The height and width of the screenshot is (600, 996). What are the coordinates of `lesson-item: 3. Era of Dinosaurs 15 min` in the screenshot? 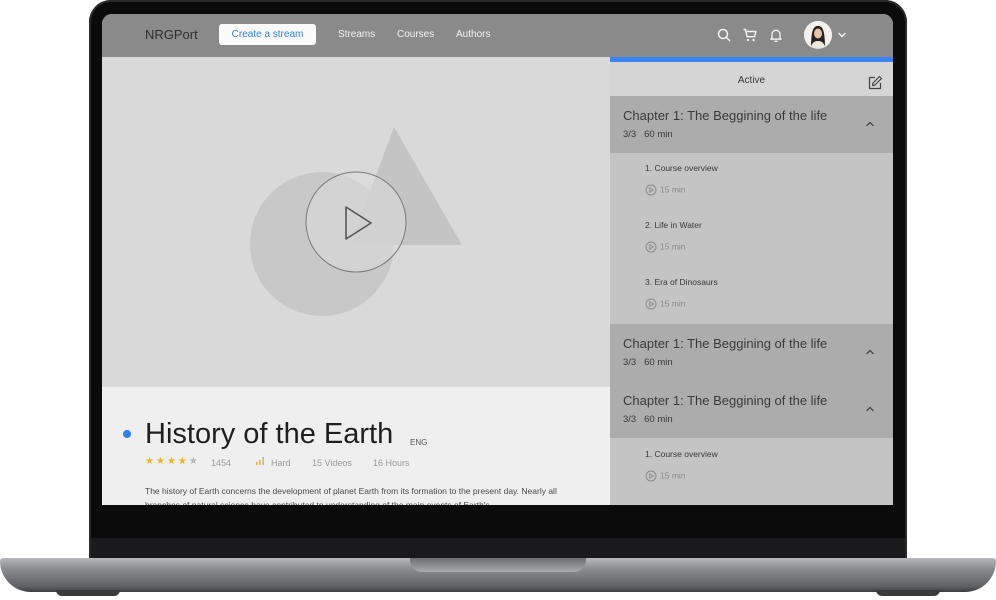 It's located at (760, 302).